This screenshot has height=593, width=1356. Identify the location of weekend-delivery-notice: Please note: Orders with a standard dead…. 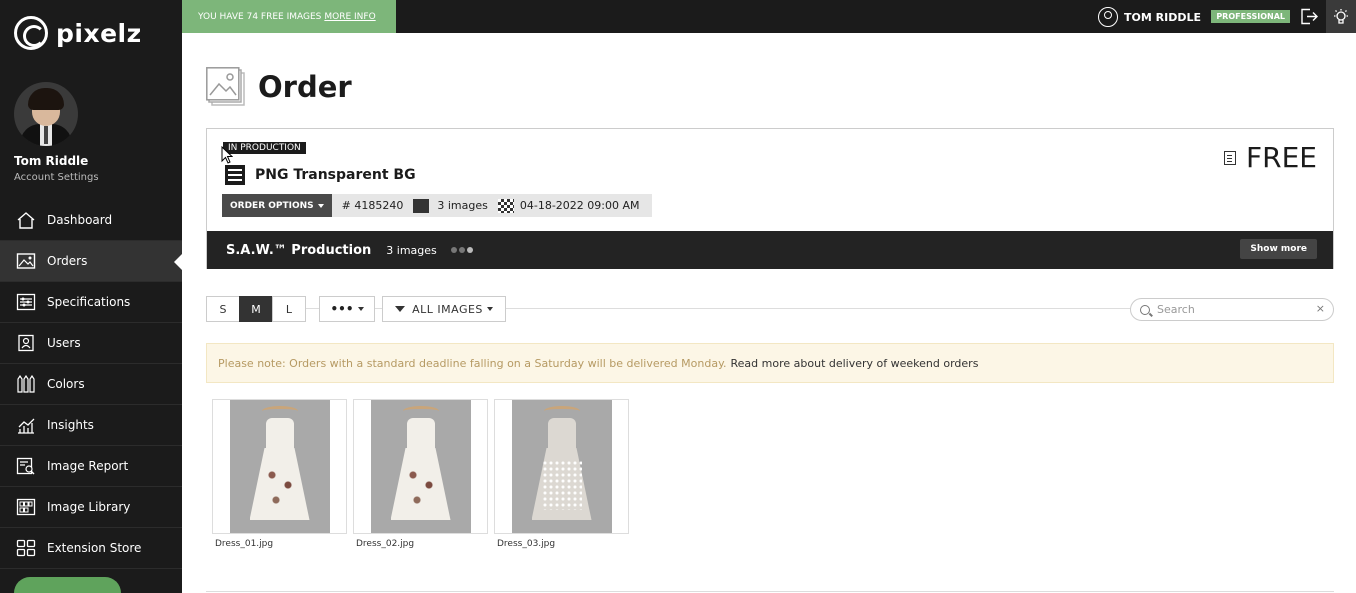
(770, 363).